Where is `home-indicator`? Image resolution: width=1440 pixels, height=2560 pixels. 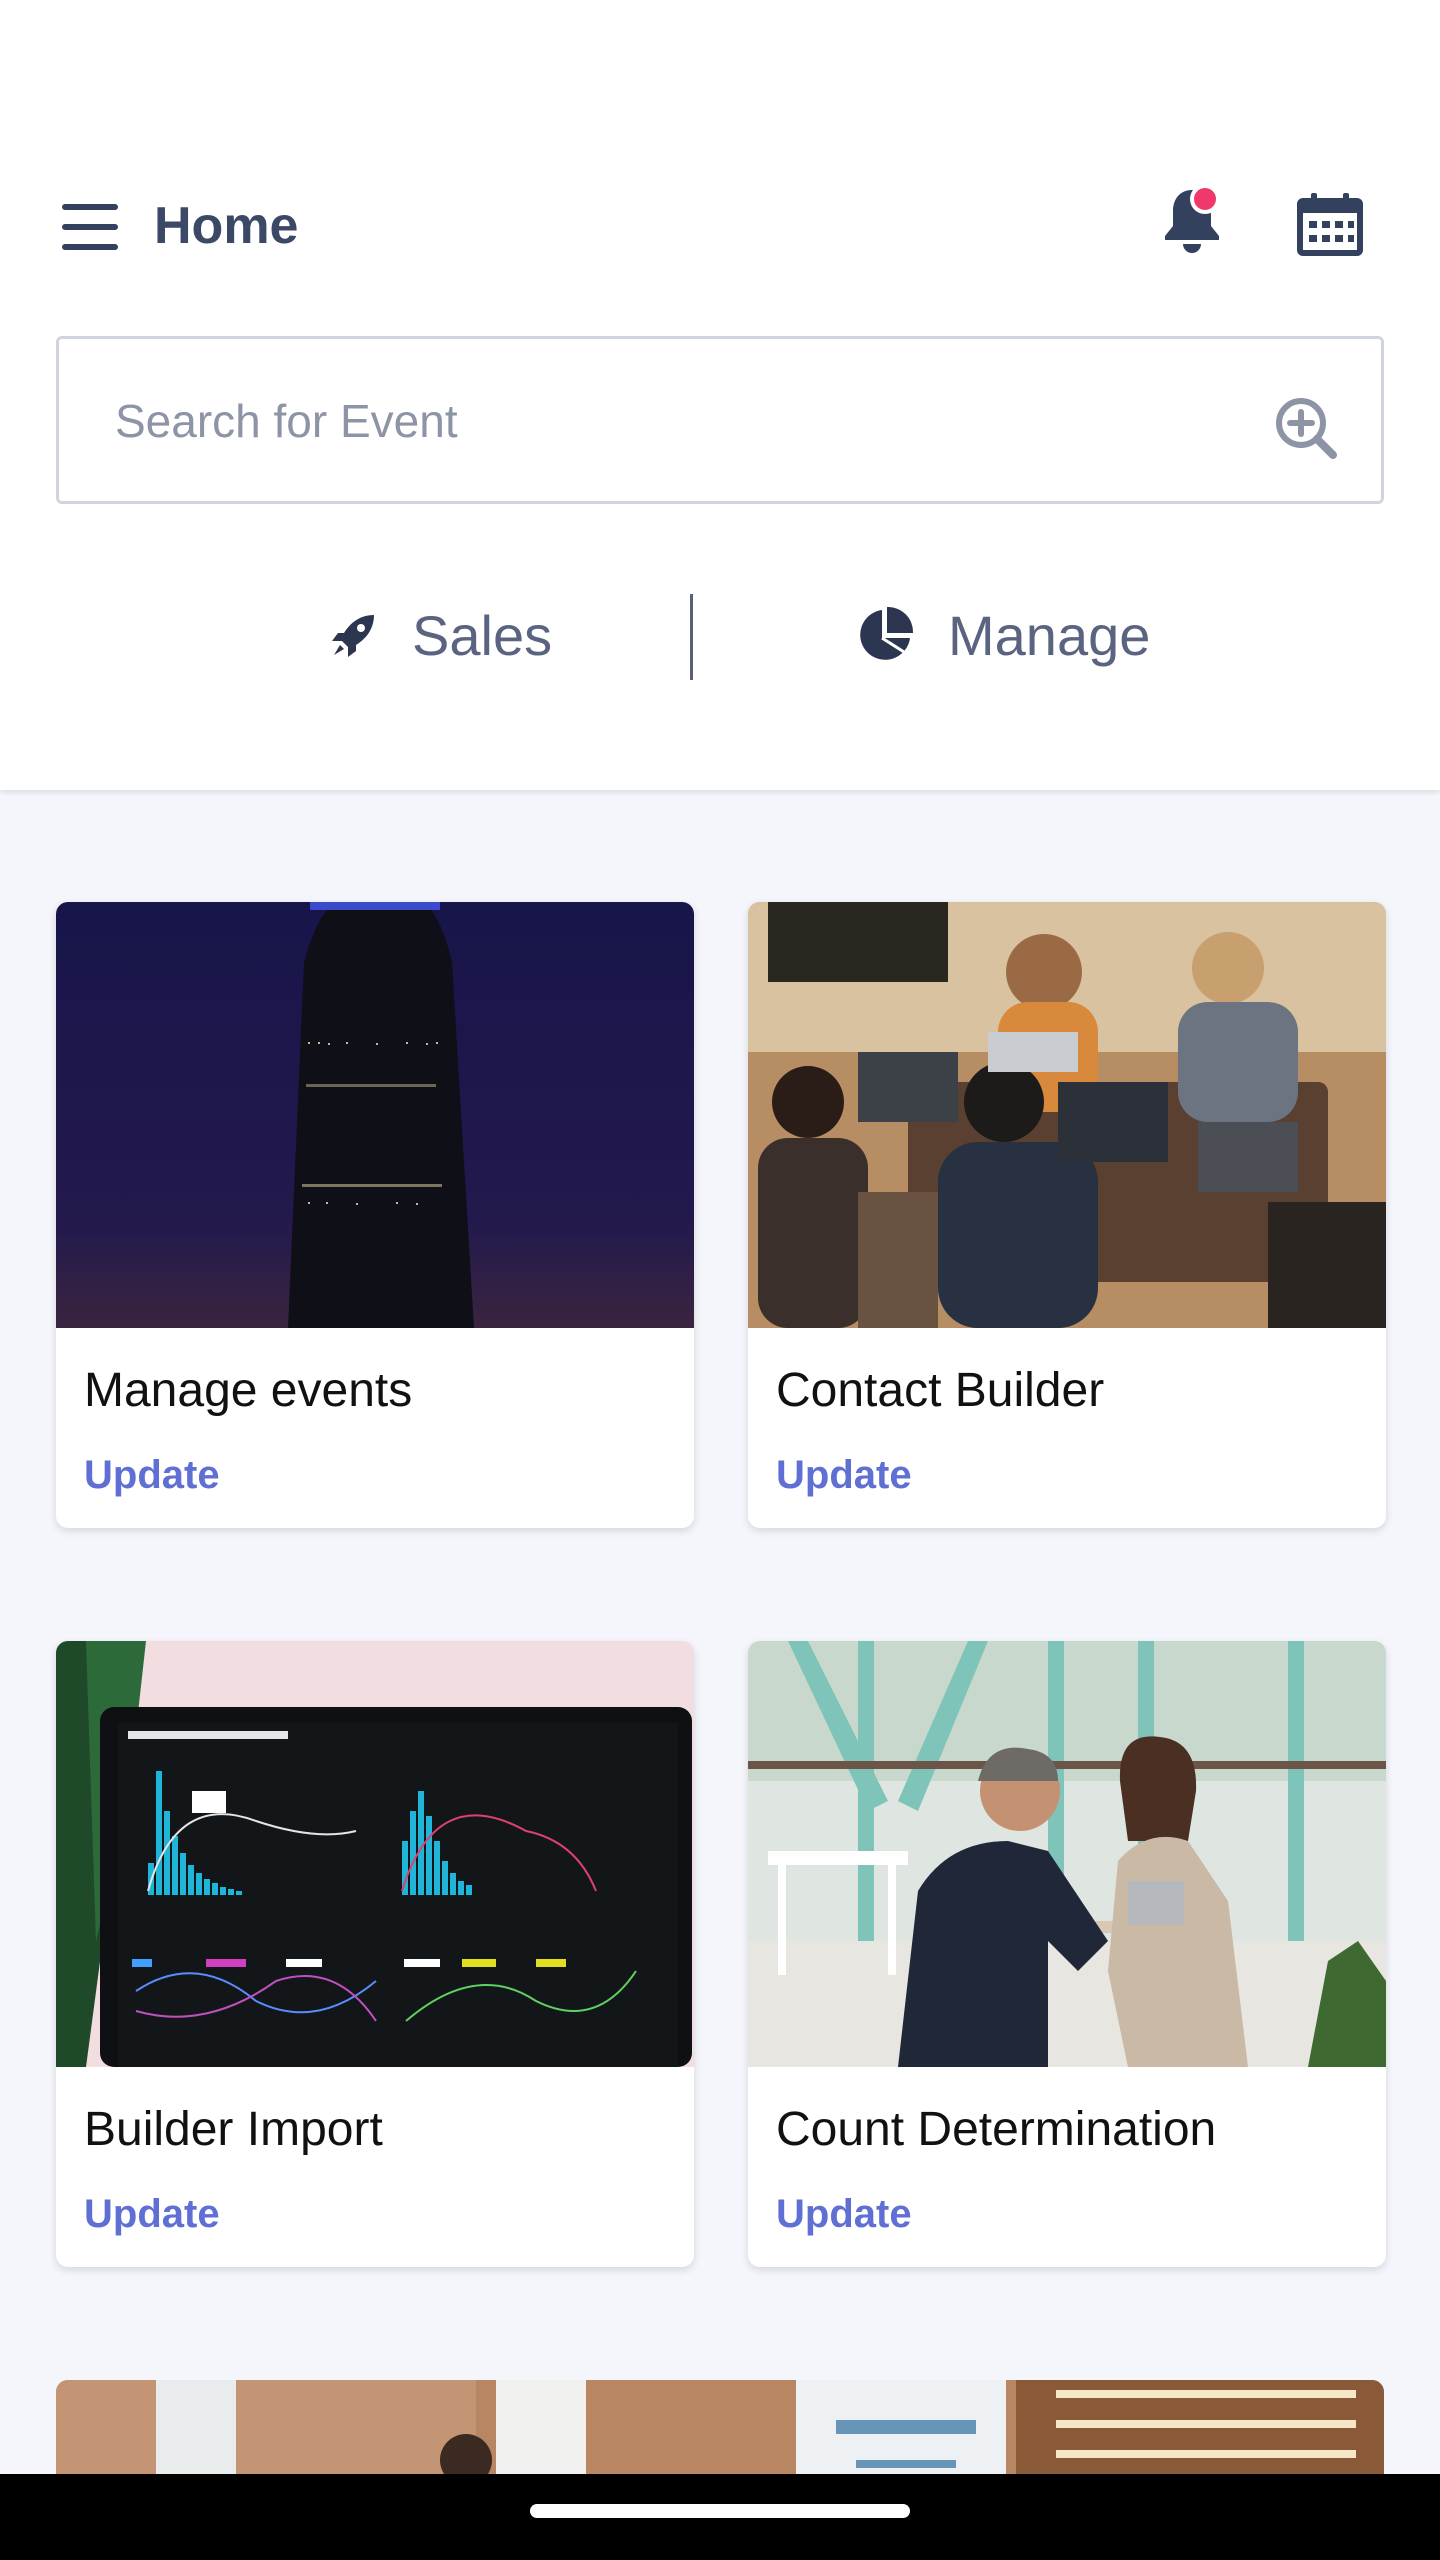
home-indicator is located at coordinates (720, 2511).